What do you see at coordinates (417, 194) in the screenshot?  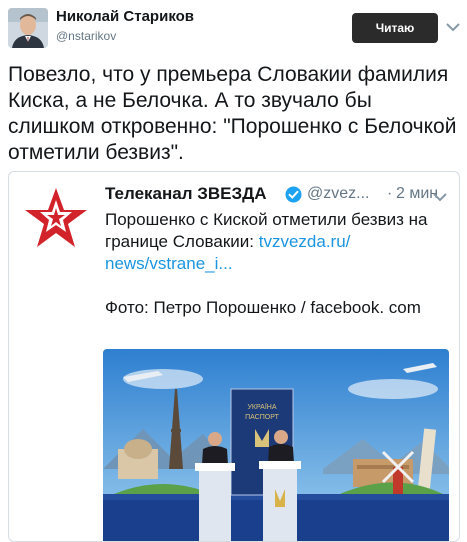 I see `quote-timestamp: 2 мин` at bounding box center [417, 194].